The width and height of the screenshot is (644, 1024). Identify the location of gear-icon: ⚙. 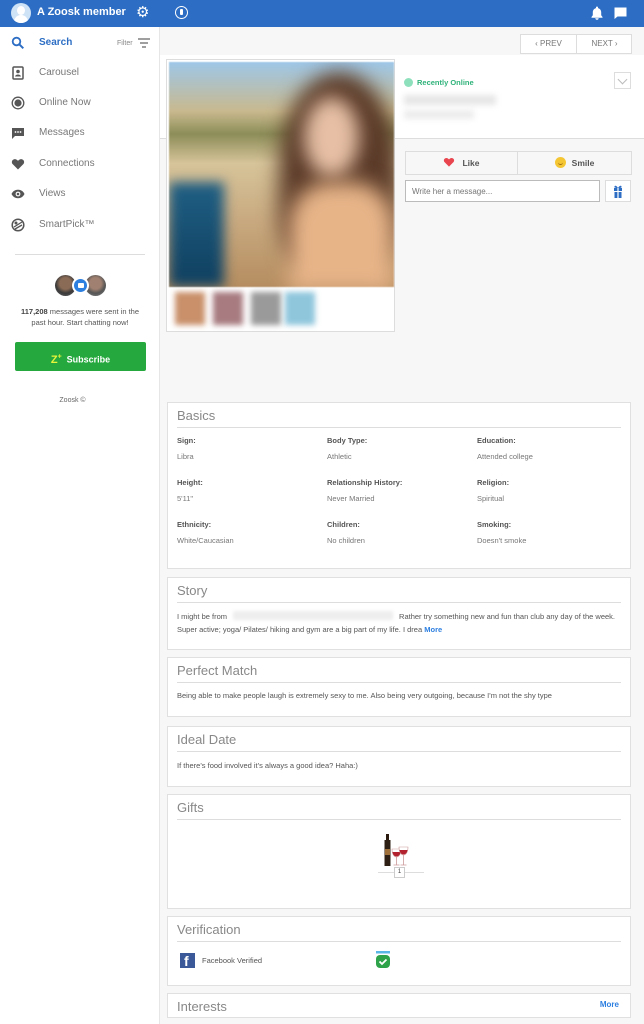
(142, 13).